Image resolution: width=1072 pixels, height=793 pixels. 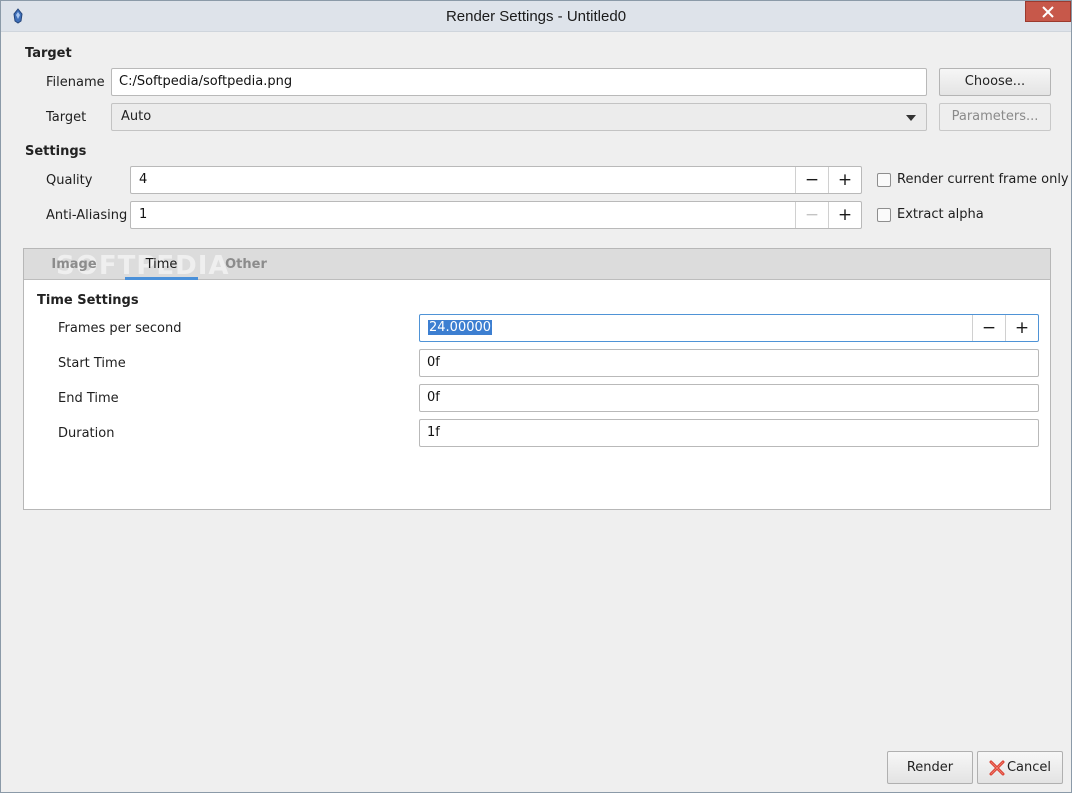 What do you see at coordinates (120, 328) in the screenshot?
I see `fps-label: Frames per second` at bounding box center [120, 328].